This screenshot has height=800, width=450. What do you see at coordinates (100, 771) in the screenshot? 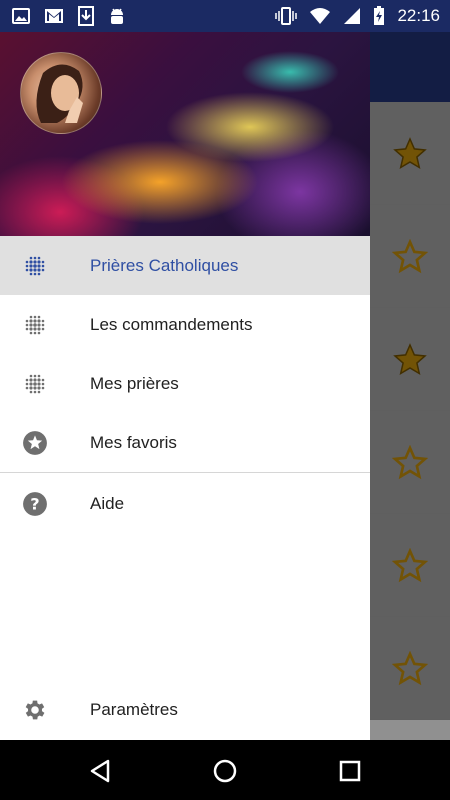
I see `back-icon` at bounding box center [100, 771].